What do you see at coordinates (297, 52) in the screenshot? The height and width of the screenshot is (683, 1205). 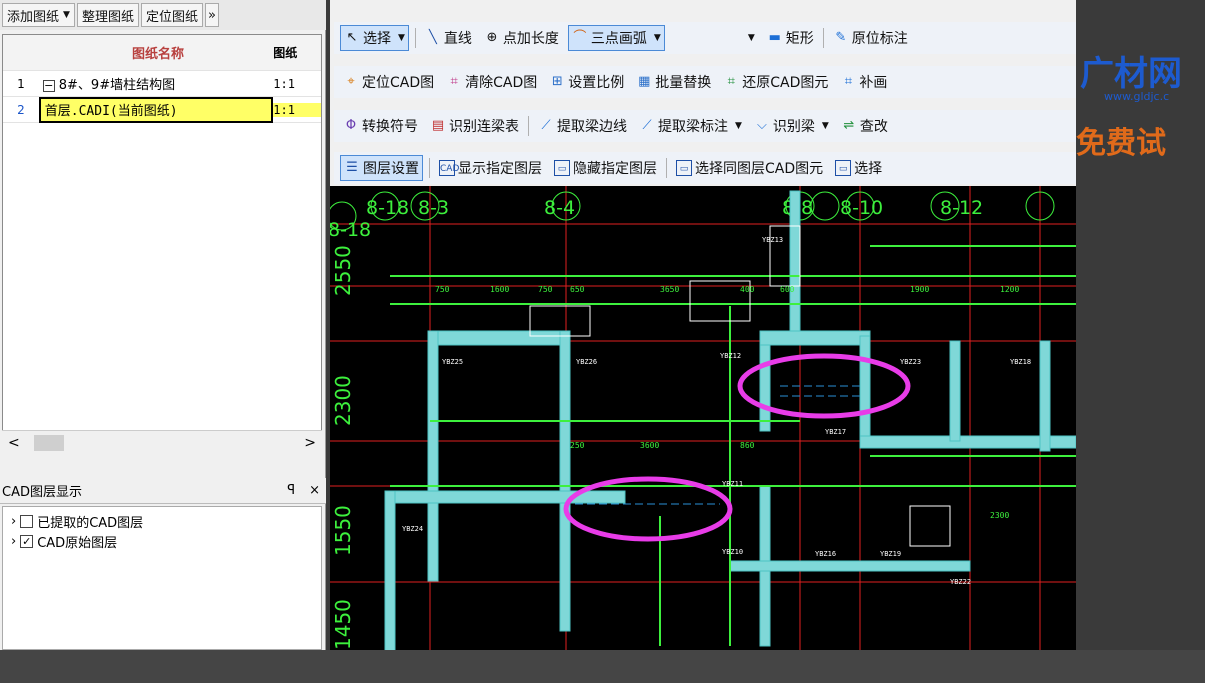 I see `header-scale: 图纸` at bounding box center [297, 52].